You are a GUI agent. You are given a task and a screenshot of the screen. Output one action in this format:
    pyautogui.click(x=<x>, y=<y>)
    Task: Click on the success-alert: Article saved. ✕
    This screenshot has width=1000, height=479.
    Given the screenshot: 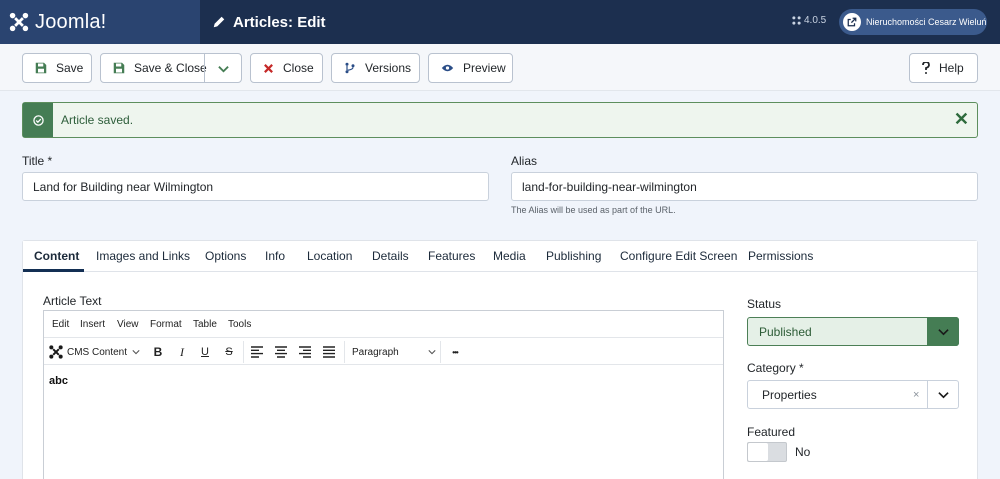 What is the action you would take?
    pyautogui.click(x=500, y=120)
    